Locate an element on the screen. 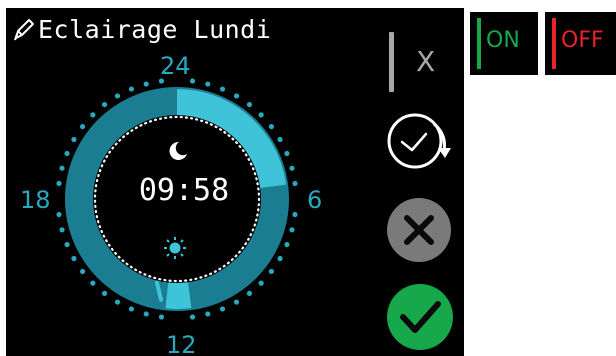 The image size is (616, 356). off-toggle: OFF is located at coordinates (580, 43).